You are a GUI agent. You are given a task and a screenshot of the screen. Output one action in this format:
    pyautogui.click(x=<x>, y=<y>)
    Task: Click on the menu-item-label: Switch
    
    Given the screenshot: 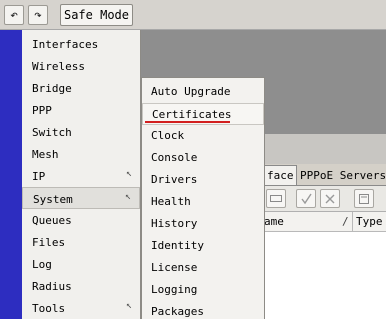 What is the action you would take?
    pyautogui.click(x=52, y=132)
    